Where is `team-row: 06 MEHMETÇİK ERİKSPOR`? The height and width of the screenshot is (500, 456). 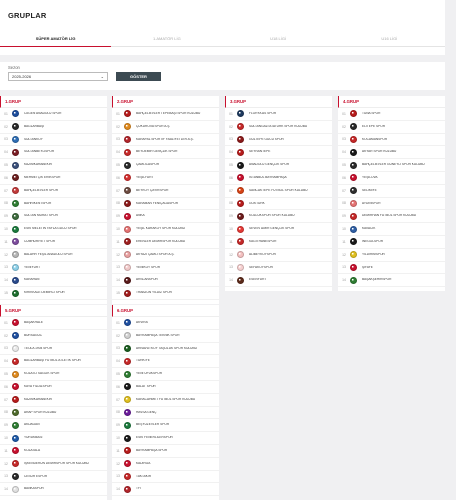
team-row: 06 MEHMETÇİK ERİKSPOR is located at coordinates (53, 178).